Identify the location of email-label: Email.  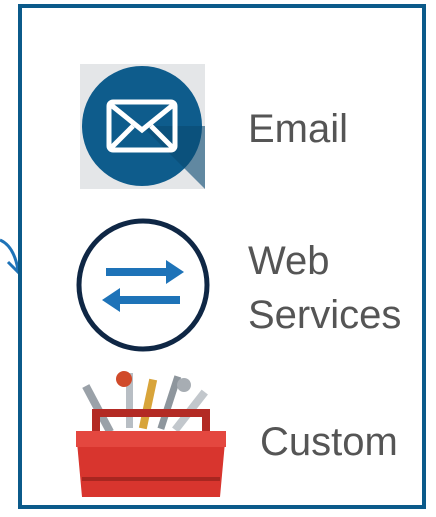
(298, 129).